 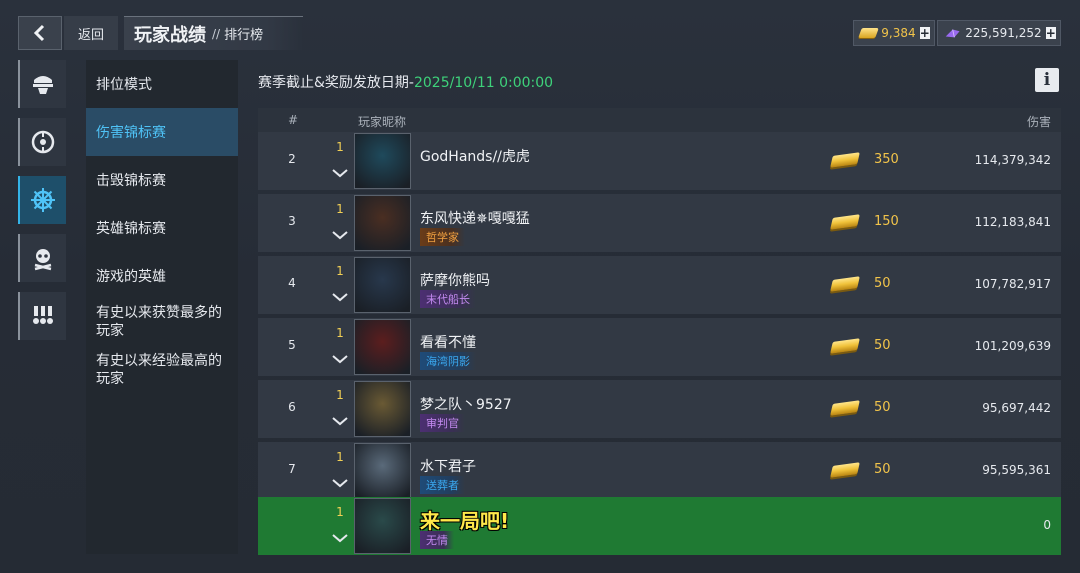 What do you see at coordinates (886, 221) in the screenshot?
I see `reward-amount: 150` at bounding box center [886, 221].